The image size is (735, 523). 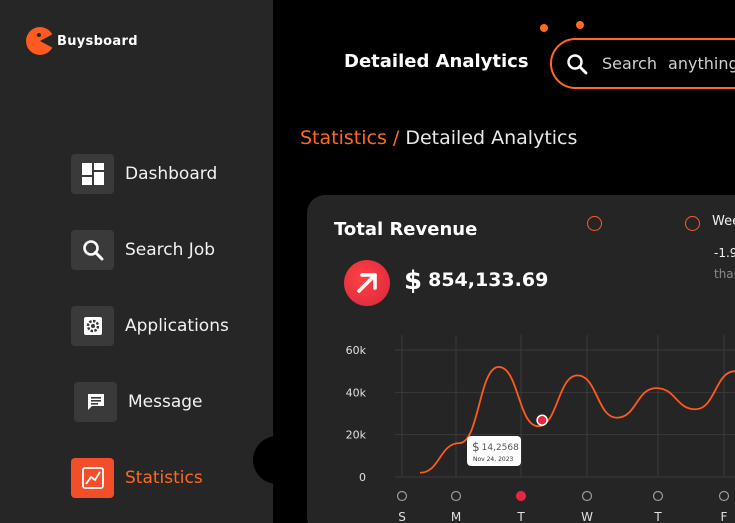 What do you see at coordinates (724, 516) in the screenshot?
I see `x-tick-label: F` at bounding box center [724, 516].